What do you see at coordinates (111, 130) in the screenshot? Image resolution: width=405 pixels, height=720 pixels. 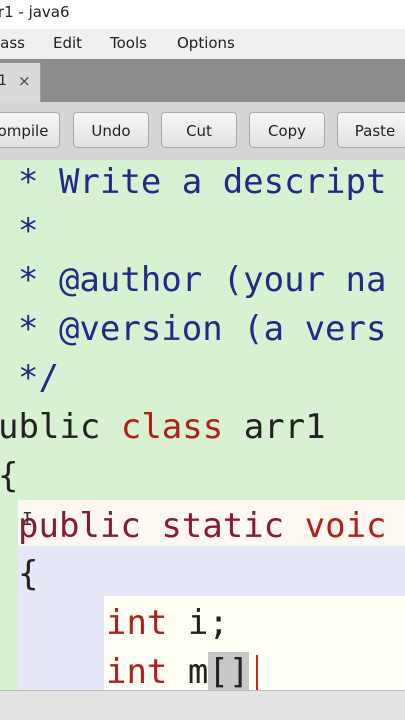 I see `undo-button: Undo` at bounding box center [111, 130].